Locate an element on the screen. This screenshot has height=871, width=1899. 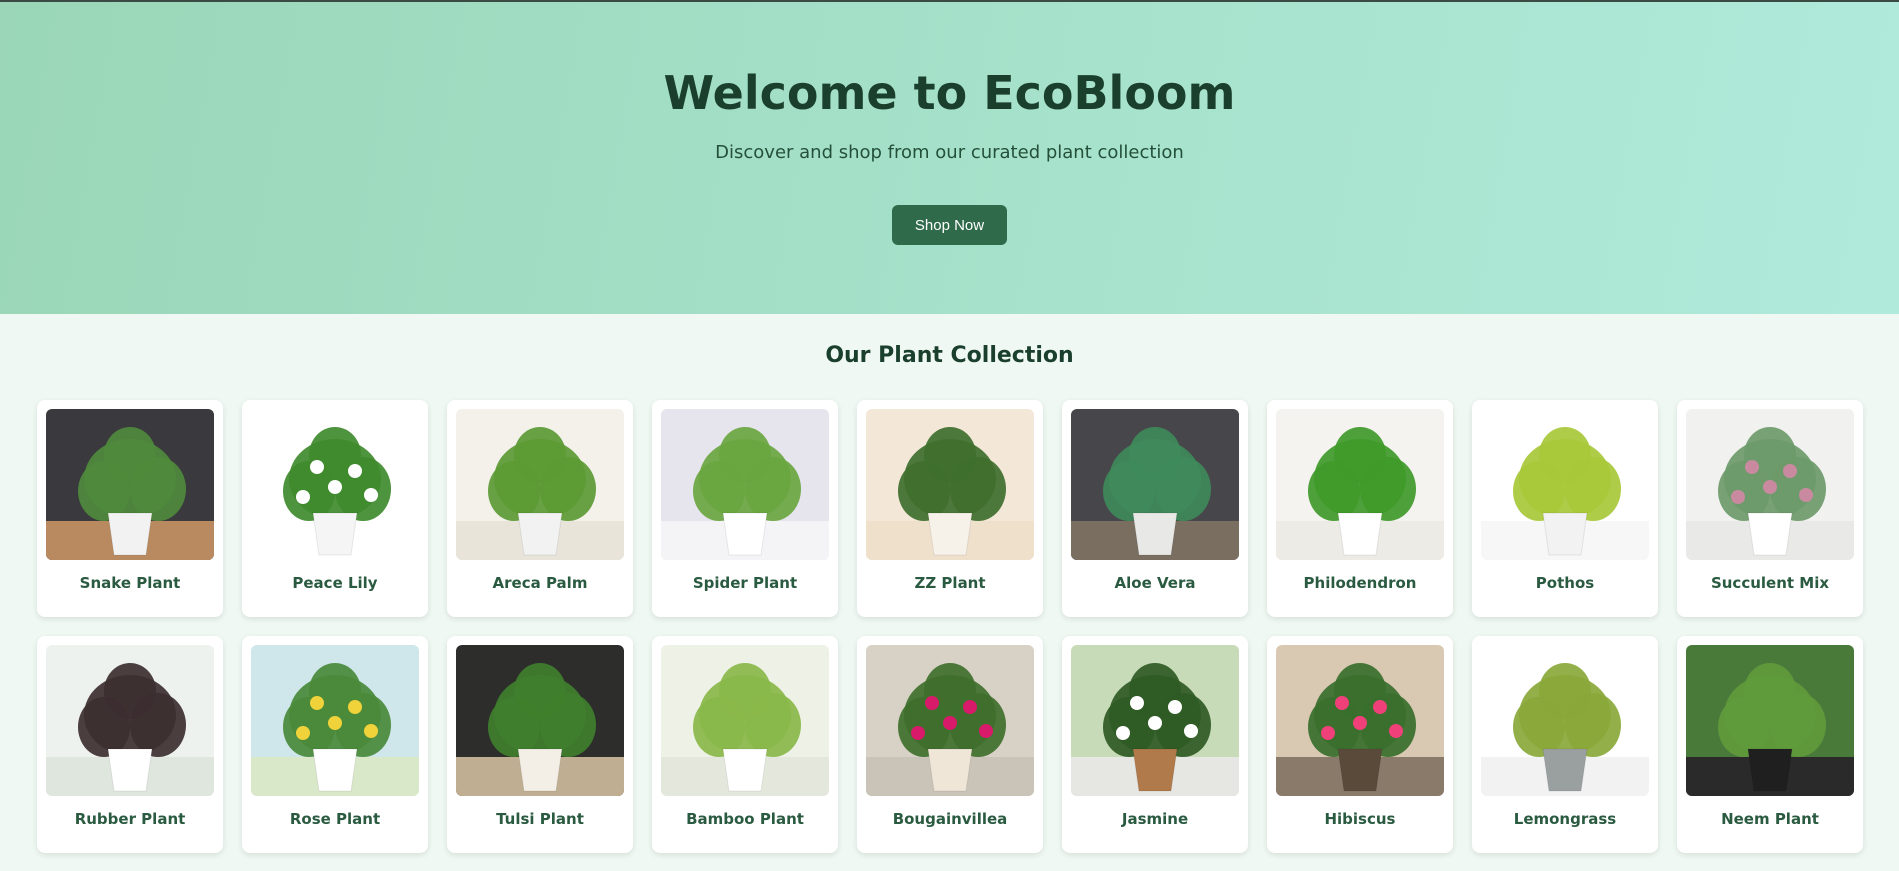
plant-name: Rubber Plant is located at coordinates (130, 819).